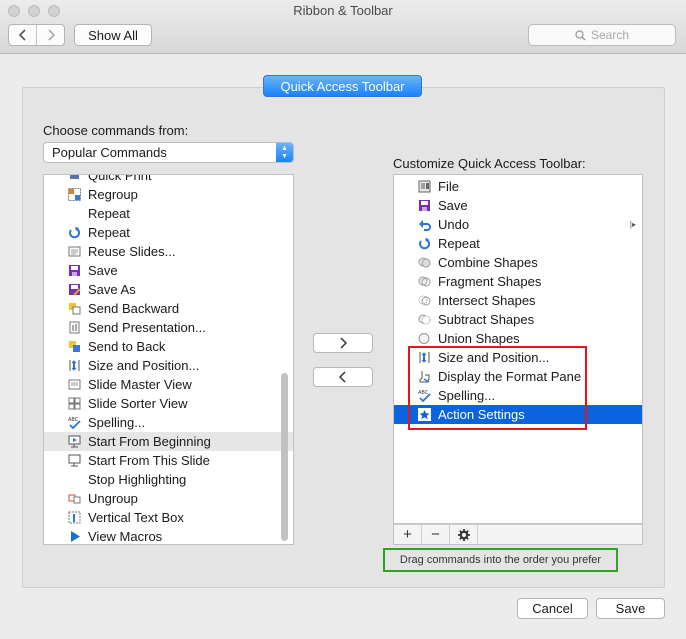 The image size is (686, 639). Describe the element at coordinates (168, 152) in the screenshot. I see `command-source-select: Popular Commands ▲ ▼` at that location.